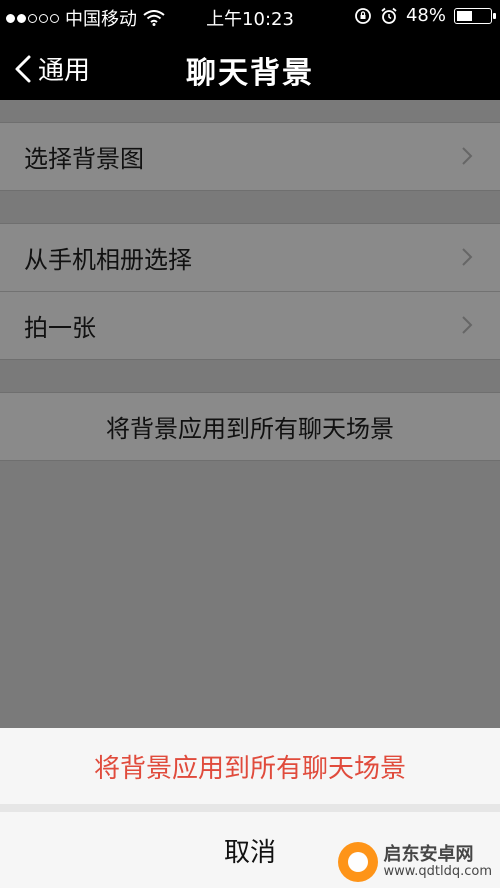 This screenshot has height=888, width=500. I want to click on select-background-row: 选择背景图, so click(250, 156).